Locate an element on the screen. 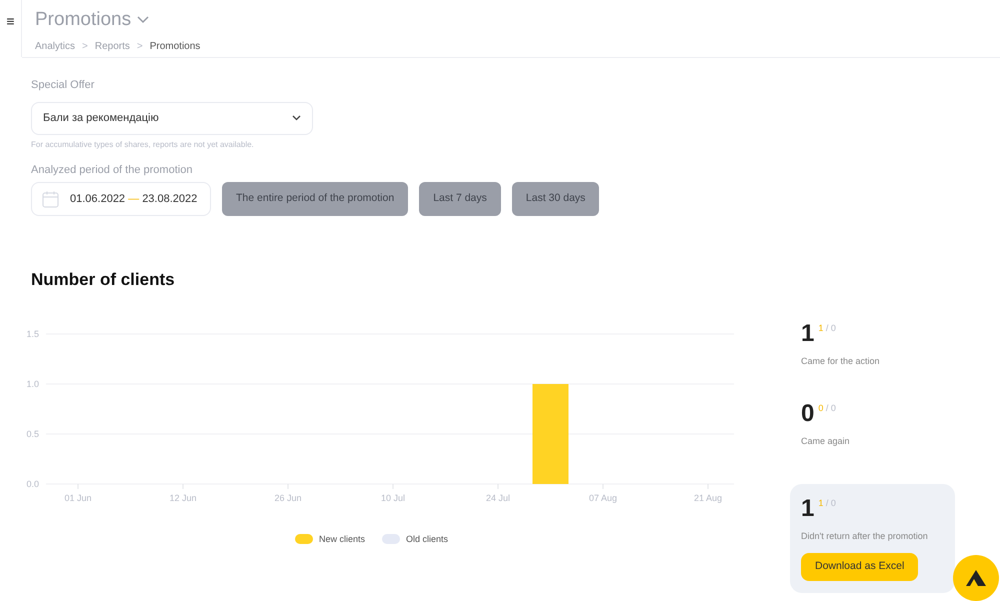 The image size is (1000, 601). stat-breakdown: 0 / 0 is located at coordinates (827, 408).